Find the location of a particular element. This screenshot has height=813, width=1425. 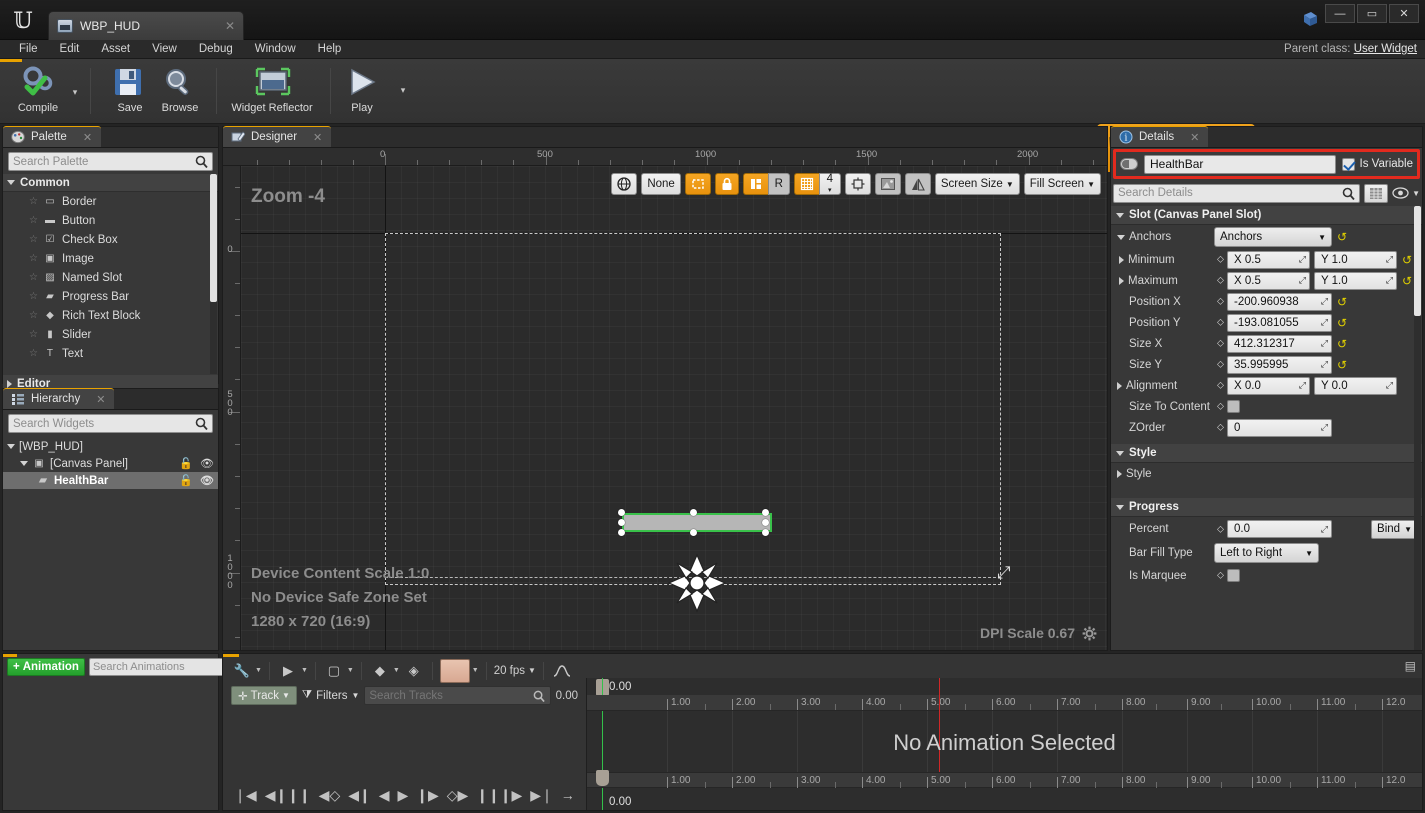

parent-class-value: User Widget is located at coordinates (1385, 49).